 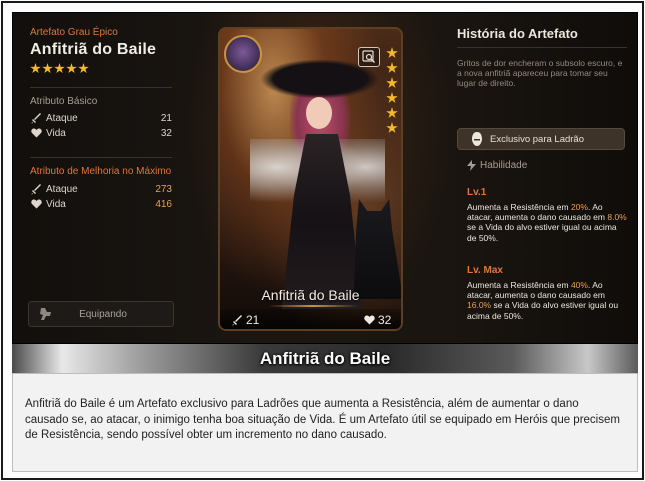 What do you see at coordinates (319, 113) in the screenshot?
I see `artwork-face` at bounding box center [319, 113].